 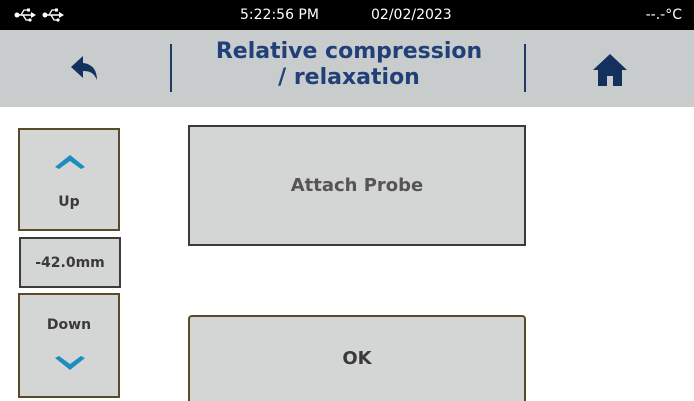 What do you see at coordinates (349, 77) in the screenshot?
I see `page-title-line-2: / relaxation` at bounding box center [349, 77].